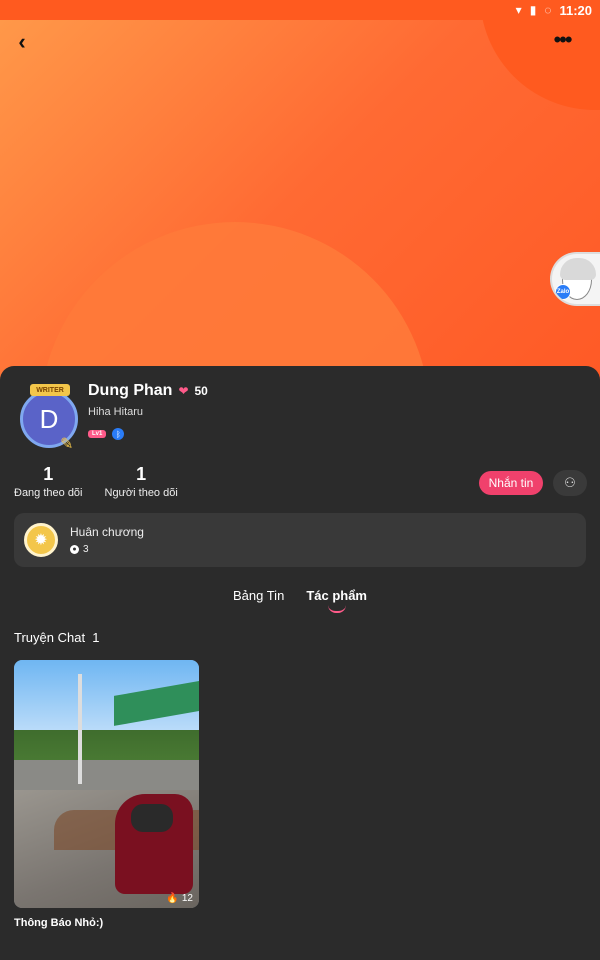 The image size is (600, 960). What do you see at coordinates (116, 412) in the screenshot?
I see `profile-subname: Hiha Hitaru` at bounding box center [116, 412].